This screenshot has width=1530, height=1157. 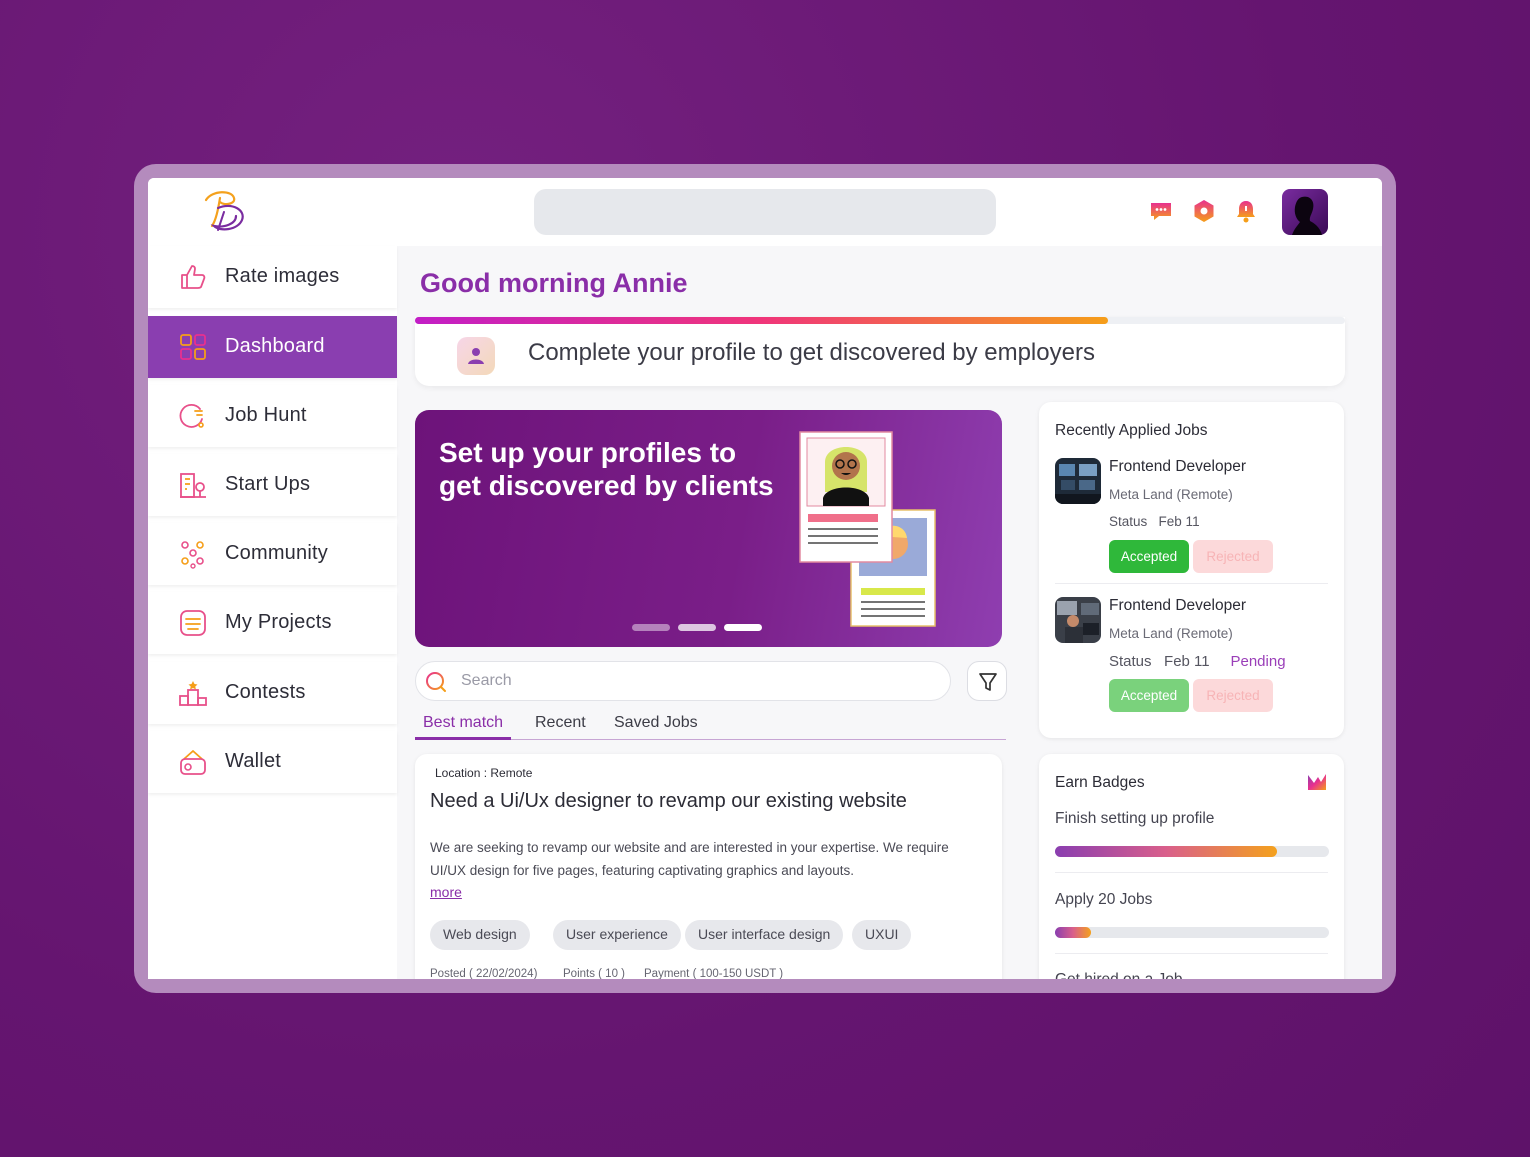 What do you see at coordinates (1204, 211) in the screenshot?
I see `hexagon-icon` at bounding box center [1204, 211].